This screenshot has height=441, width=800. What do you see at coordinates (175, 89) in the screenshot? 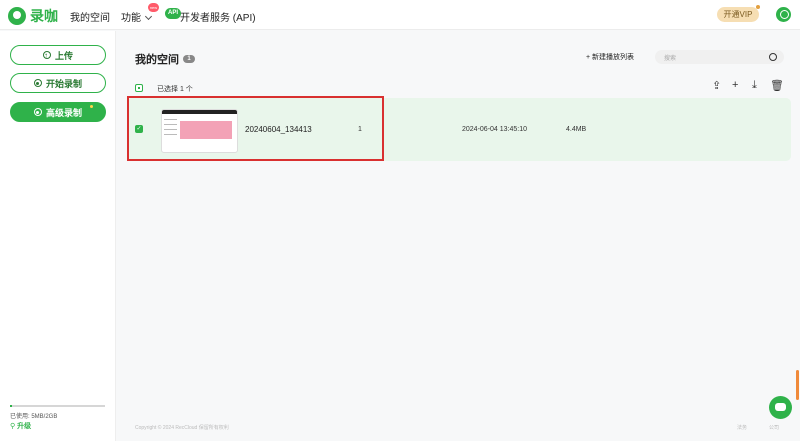
I see `selected-count-text: 已选择 1 个` at bounding box center [175, 89].